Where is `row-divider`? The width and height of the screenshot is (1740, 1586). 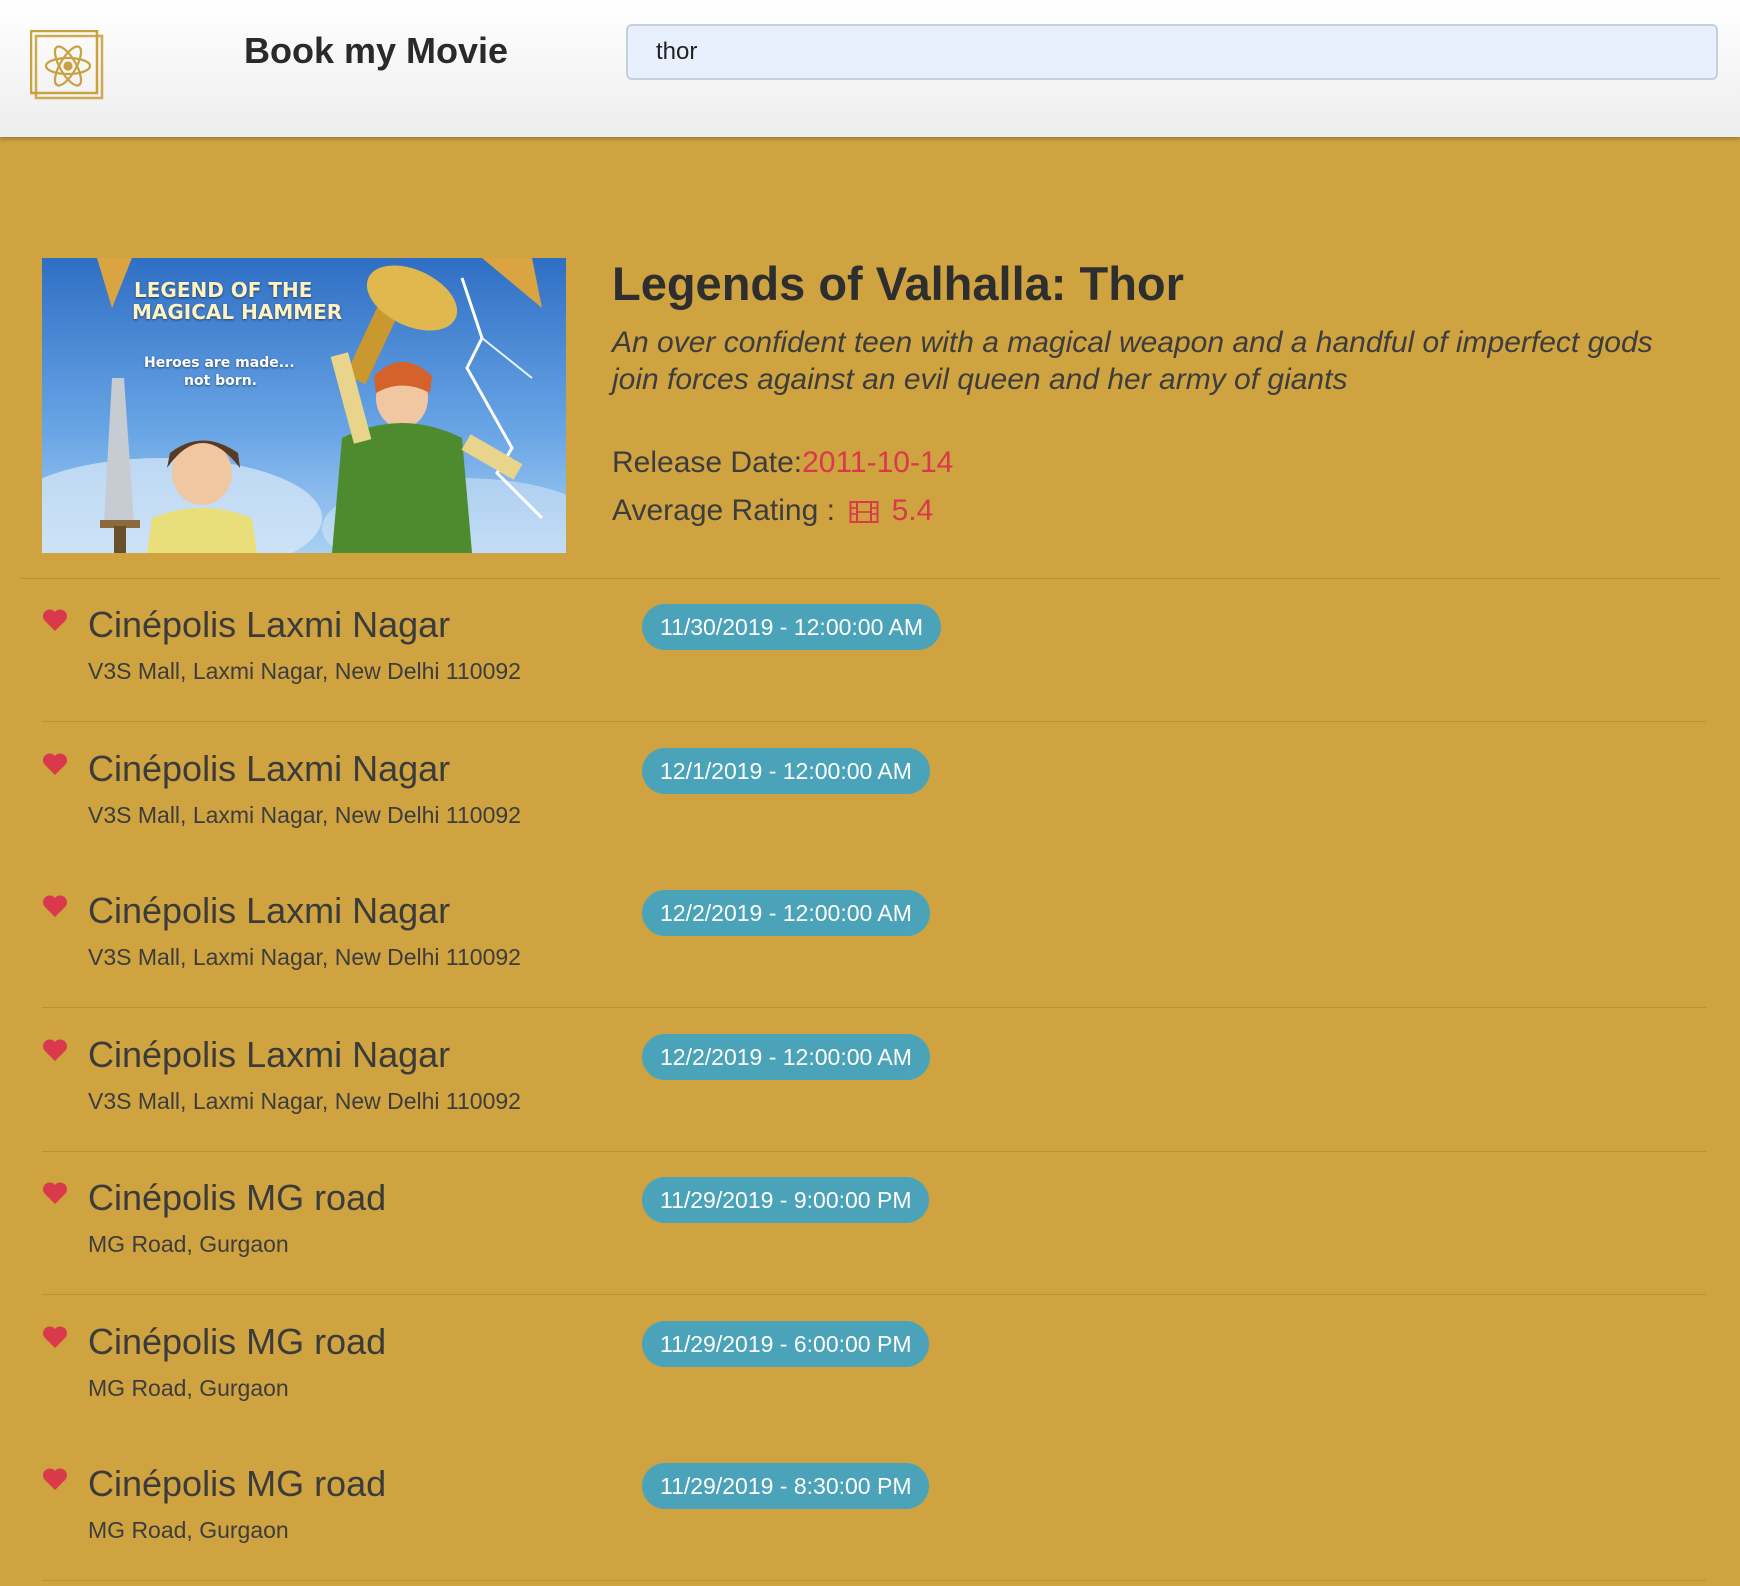
row-divider is located at coordinates (874, 1580).